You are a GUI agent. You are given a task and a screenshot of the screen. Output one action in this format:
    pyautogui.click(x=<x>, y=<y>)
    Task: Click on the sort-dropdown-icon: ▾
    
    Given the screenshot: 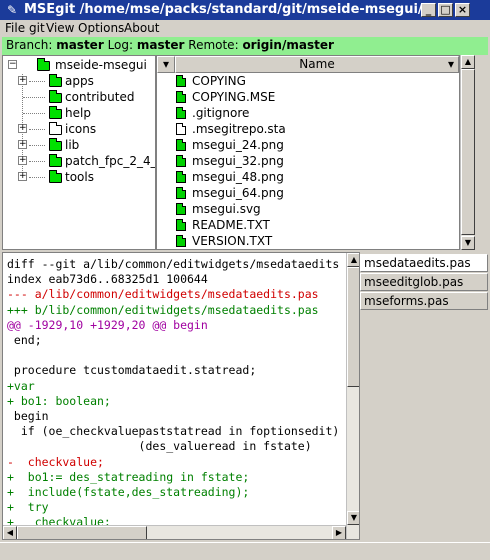 What is the action you would take?
    pyautogui.click(x=166, y=64)
    